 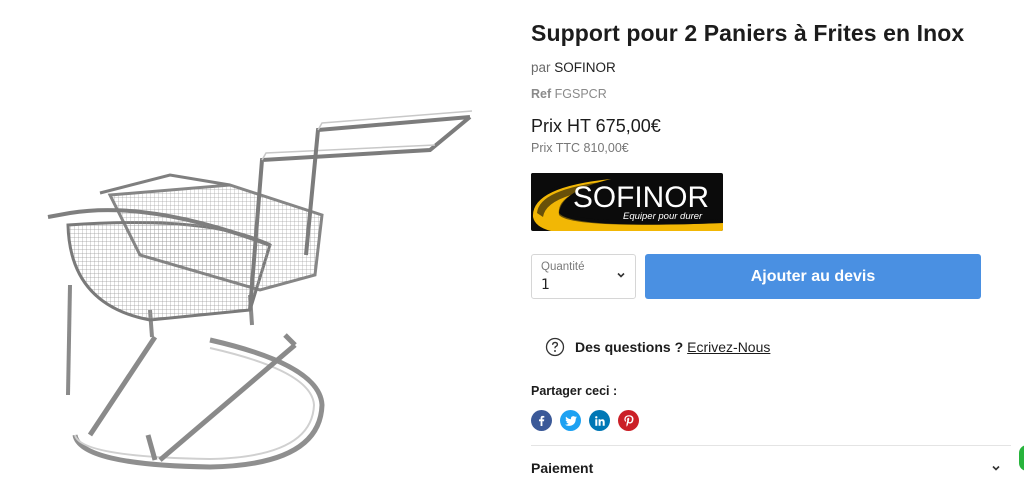 What do you see at coordinates (580, 94) in the screenshot?
I see `ref-value: FGSPCR` at bounding box center [580, 94].